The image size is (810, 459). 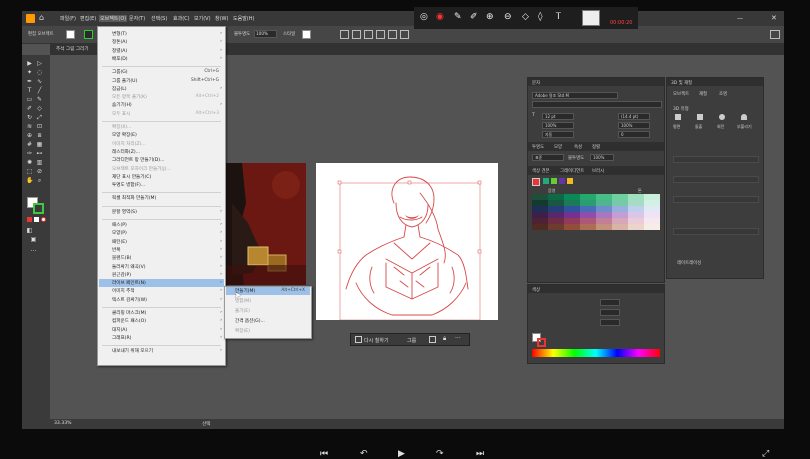 I want to click on object-menu-item: 반복, so click(x=116, y=250).